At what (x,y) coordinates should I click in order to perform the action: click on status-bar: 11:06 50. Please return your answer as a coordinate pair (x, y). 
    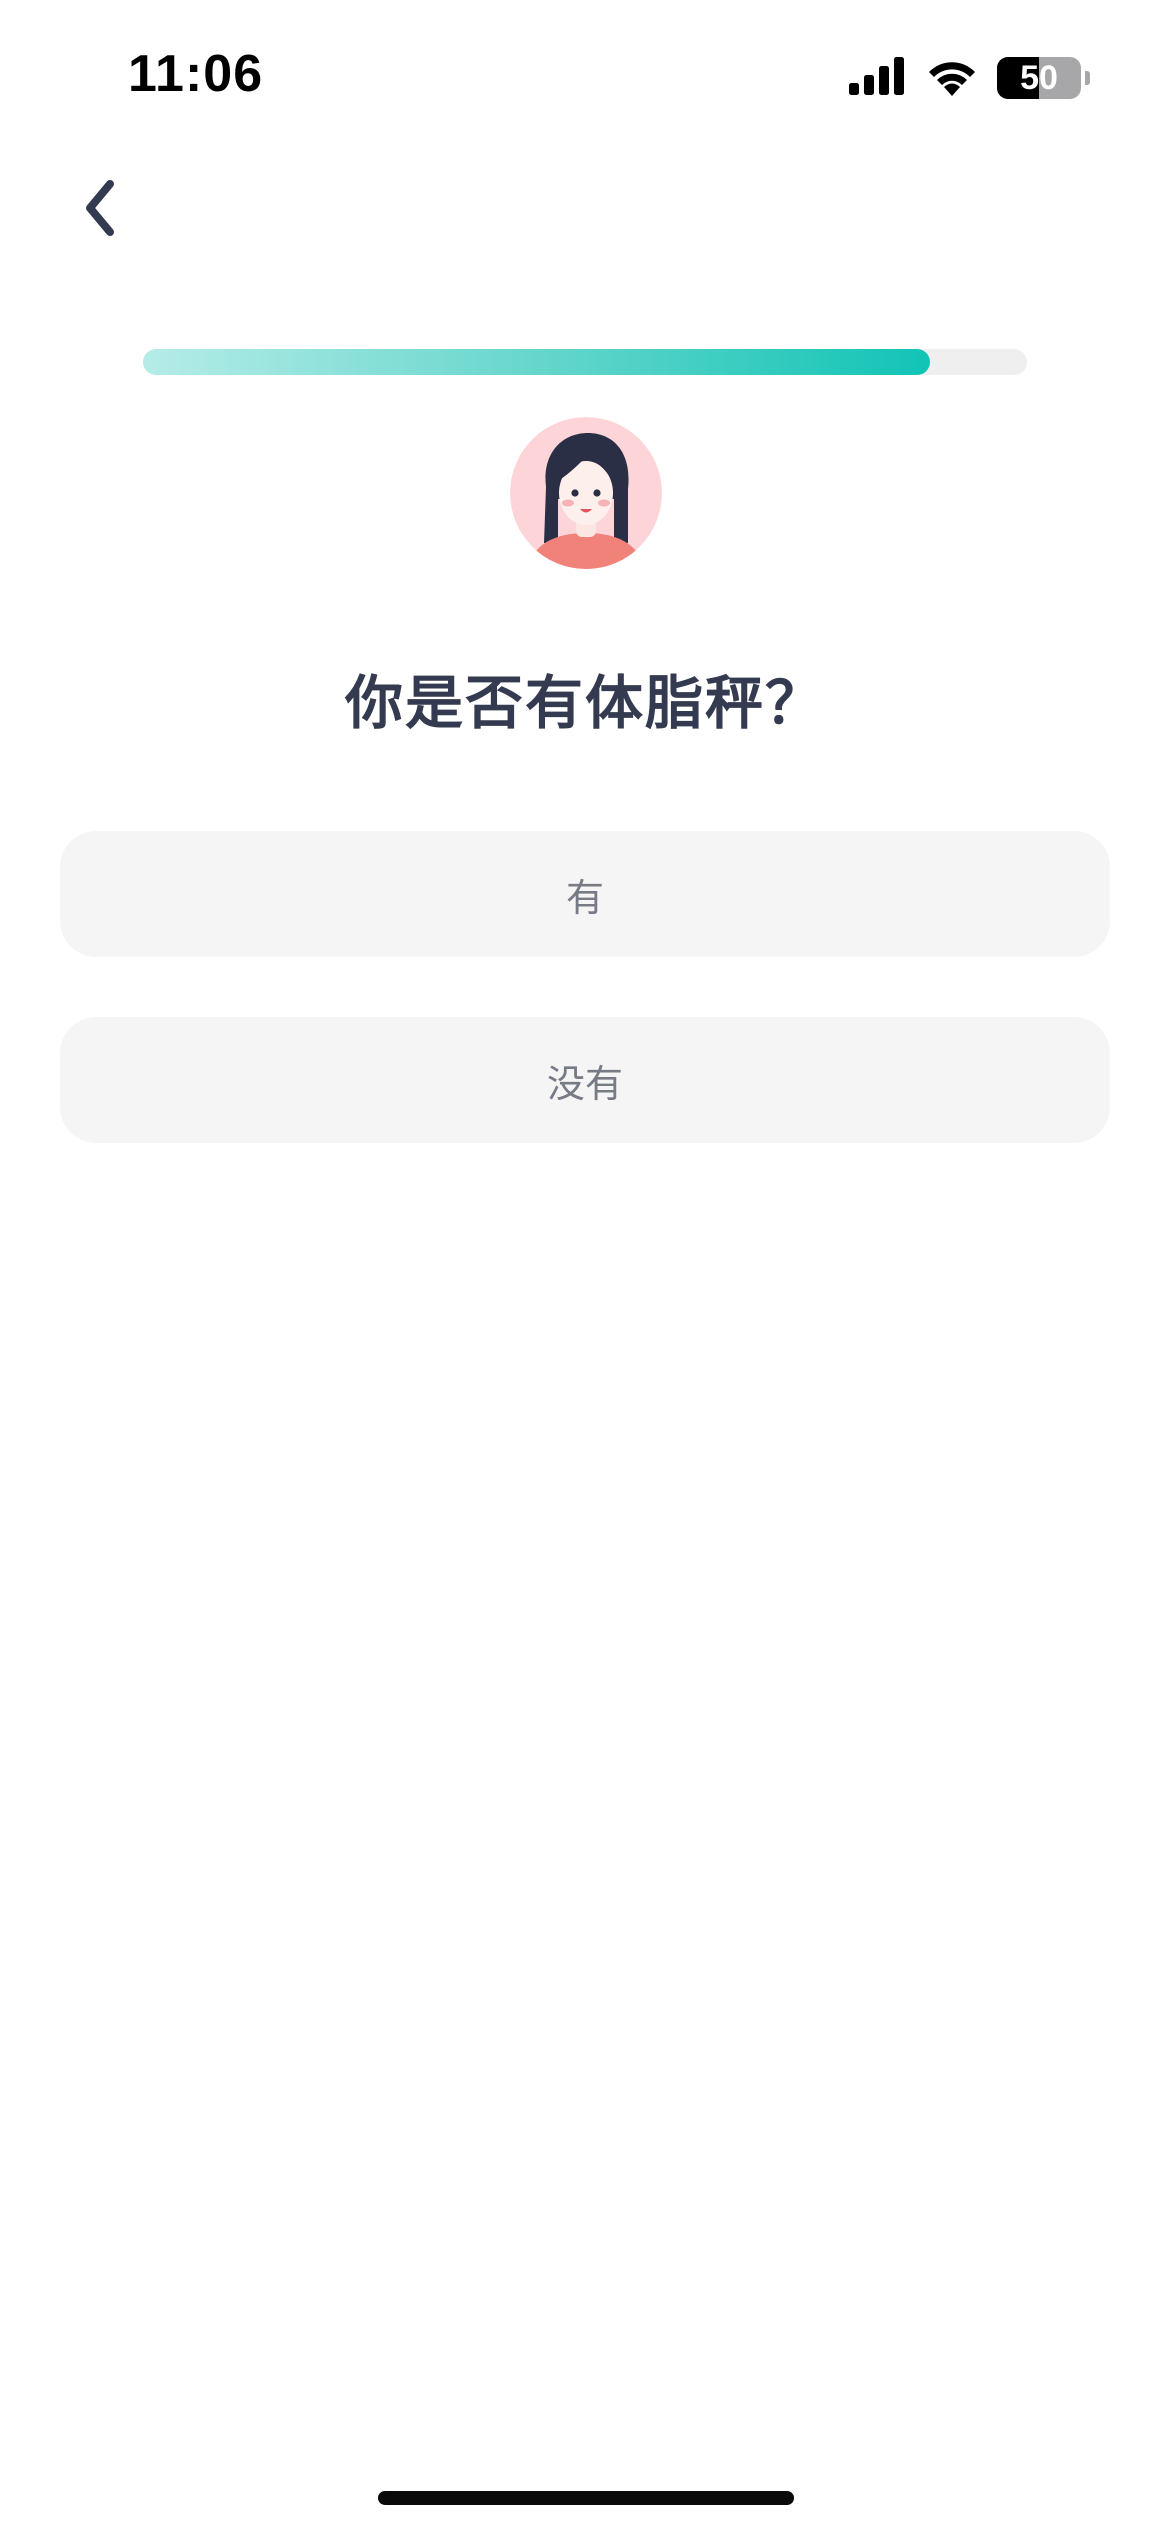
    Looking at the image, I should click on (585, 75).